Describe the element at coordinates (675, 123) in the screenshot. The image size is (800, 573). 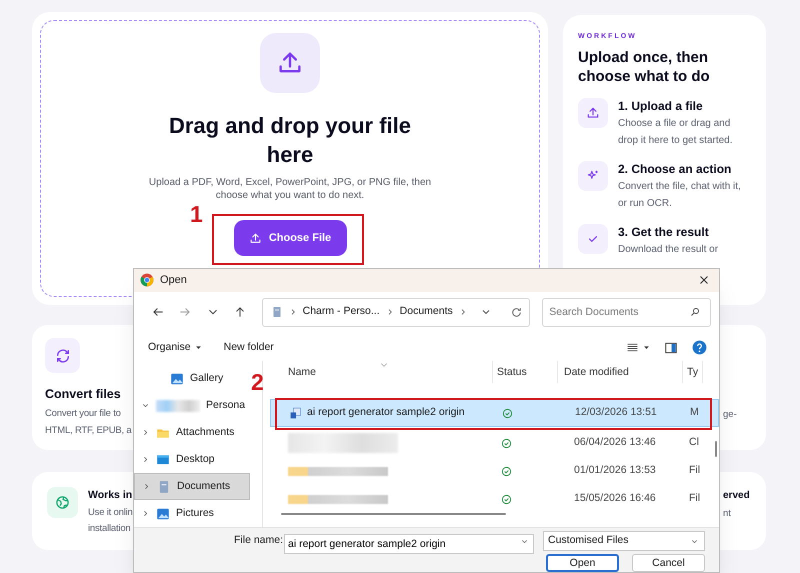
I see `step-description: Choose a file or drag and` at that location.